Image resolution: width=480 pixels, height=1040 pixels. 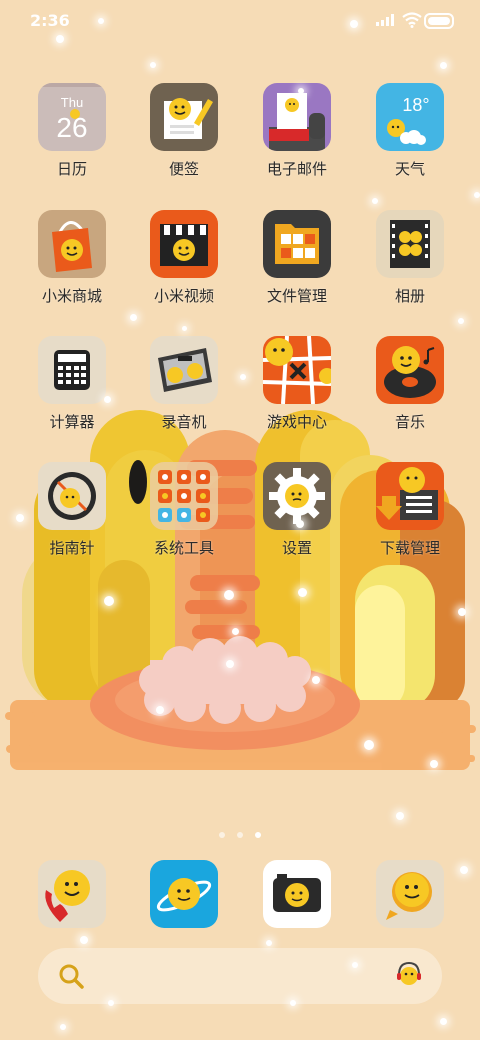 I want to click on folder-icon, so click(x=297, y=244).